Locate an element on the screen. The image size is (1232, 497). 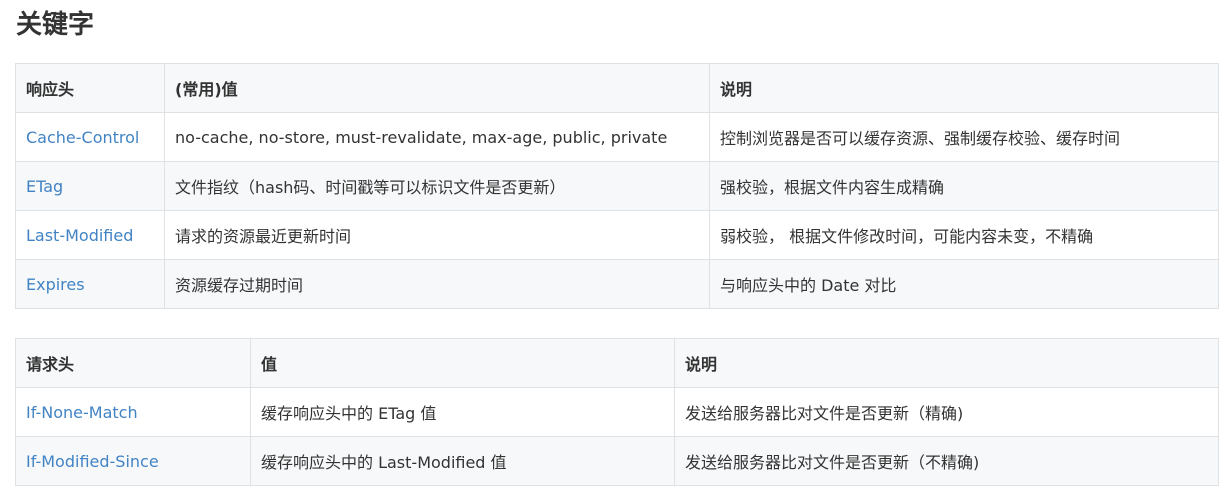
table-header-row: 请求头 值 说明 is located at coordinates (617, 363).